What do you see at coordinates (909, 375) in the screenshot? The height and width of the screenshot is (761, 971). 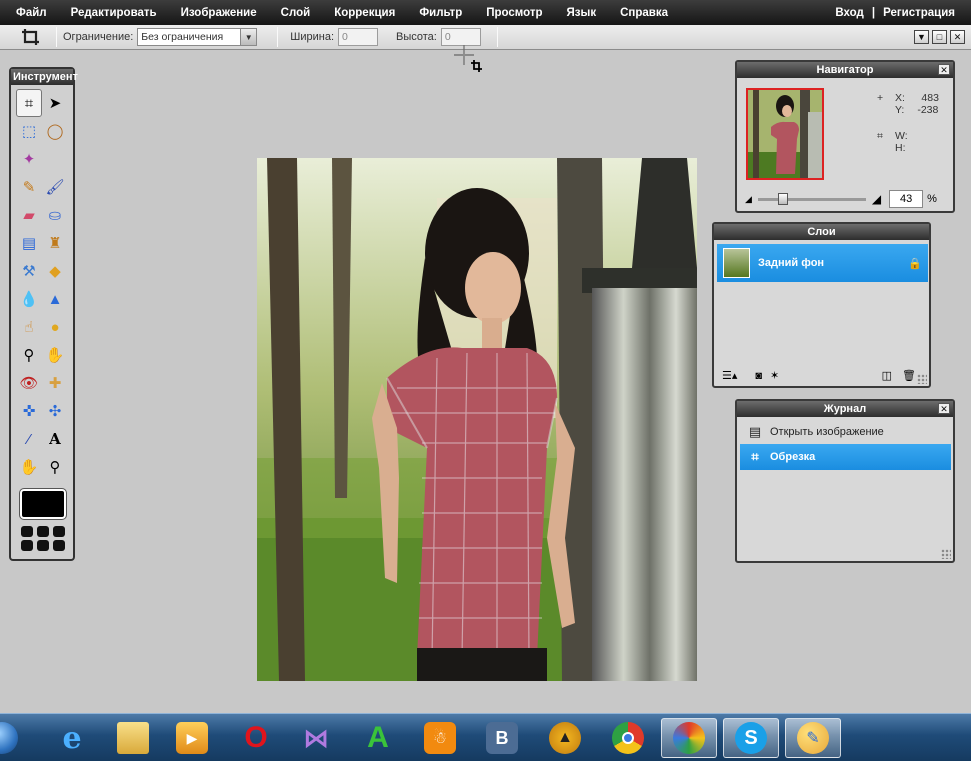 I see `trash-icon: 🗑` at bounding box center [909, 375].